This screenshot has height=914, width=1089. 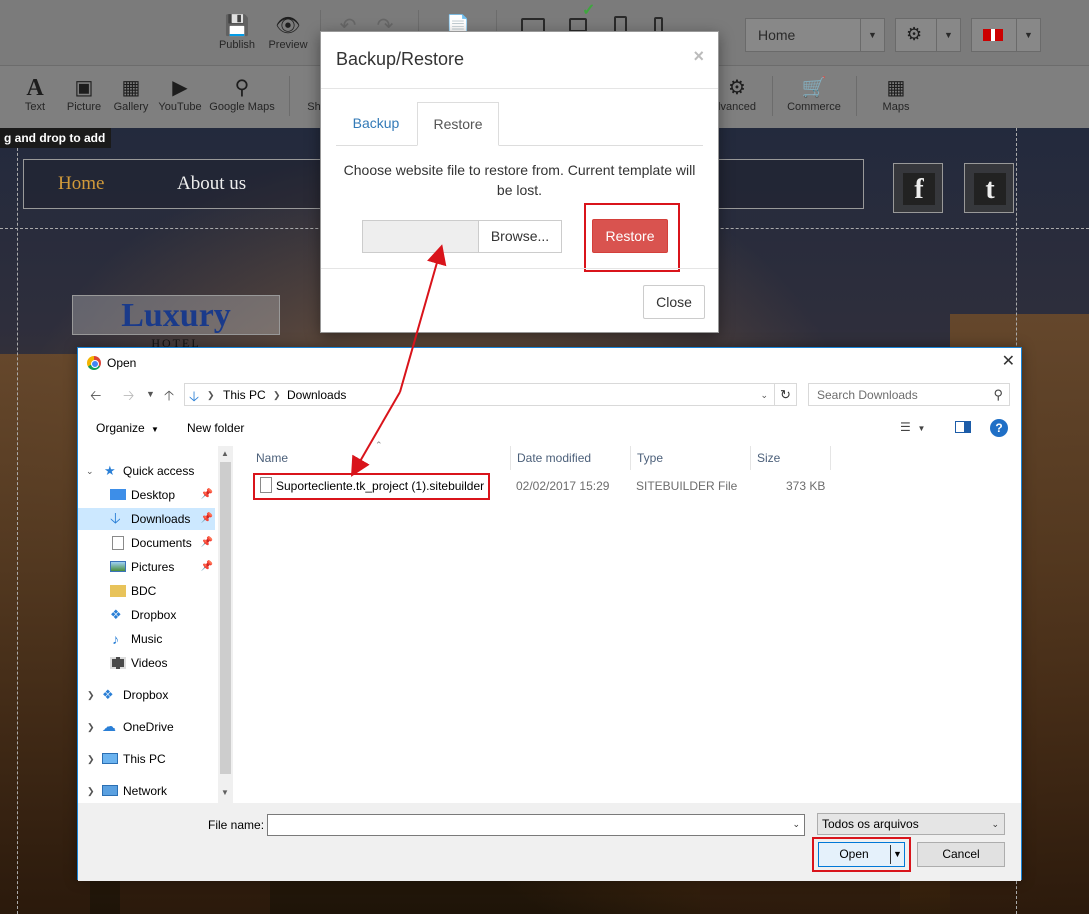 I want to click on nav-label: Desktop, so click(x=153, y=495).